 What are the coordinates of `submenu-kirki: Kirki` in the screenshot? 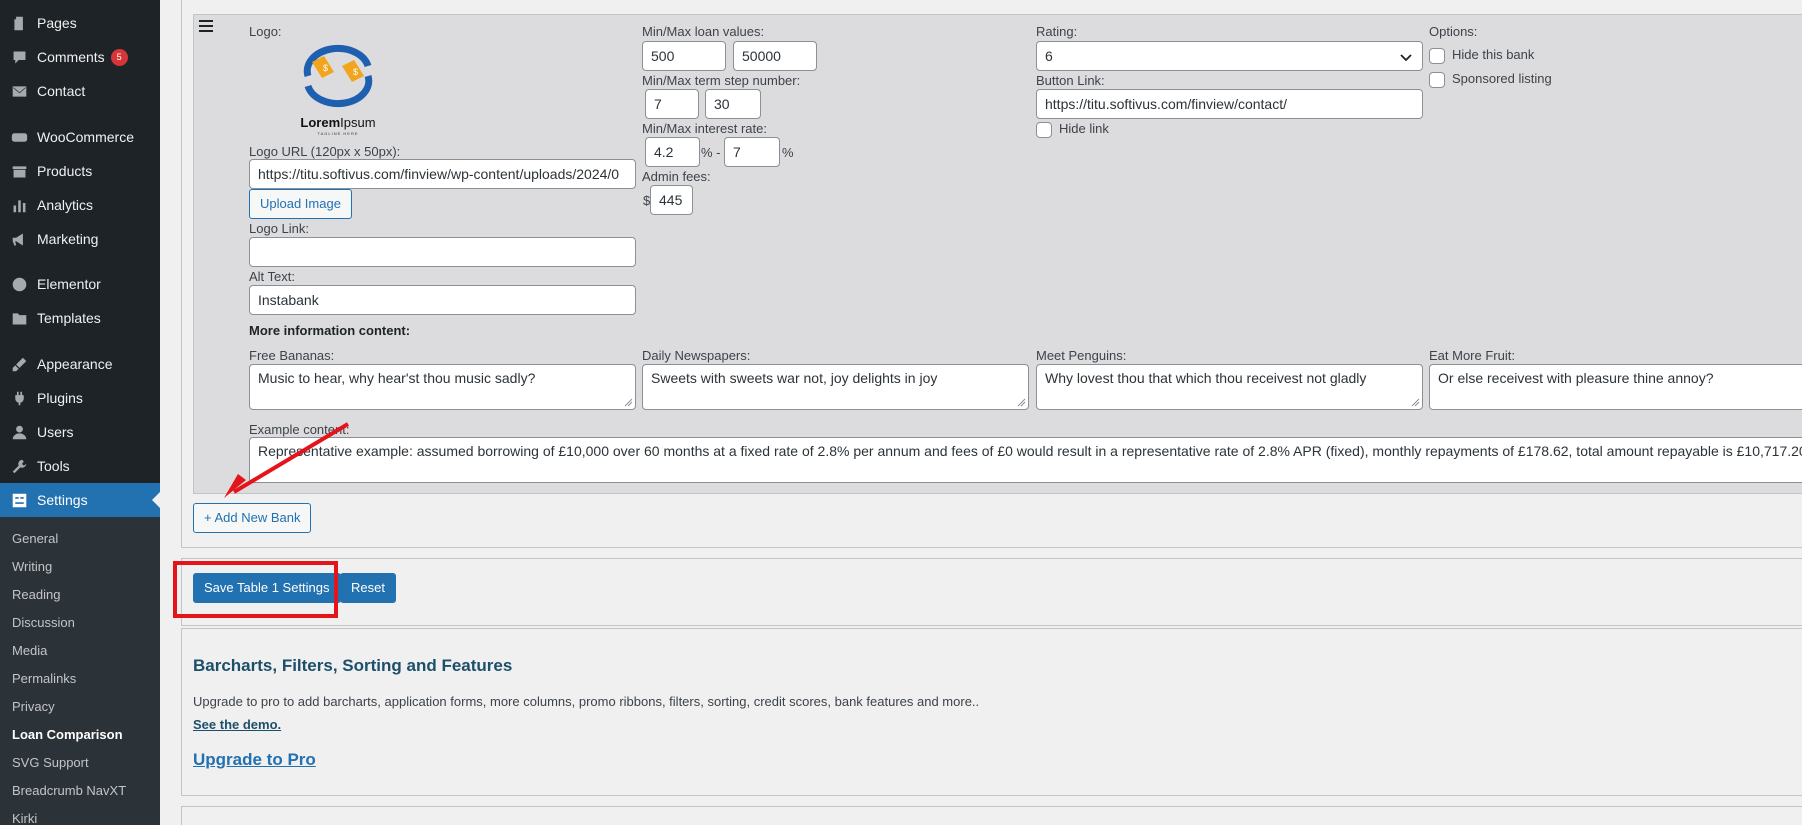 It's located at (24, 818).